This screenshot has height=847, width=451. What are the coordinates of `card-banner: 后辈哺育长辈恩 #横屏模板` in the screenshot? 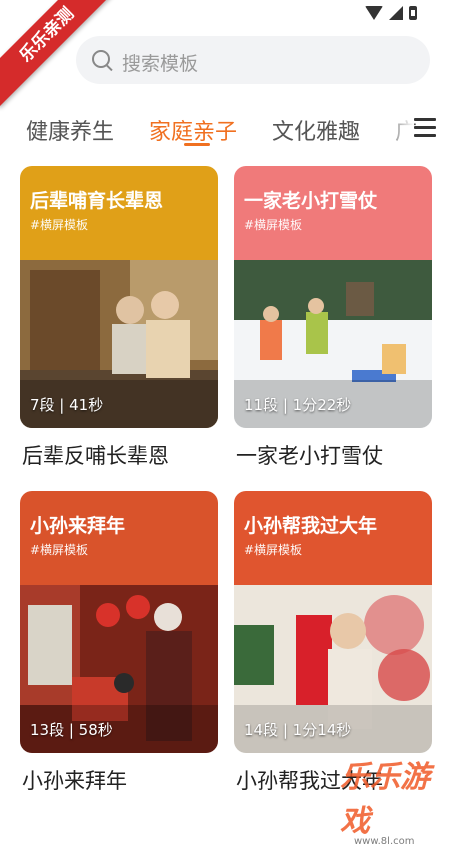 It's located at (119, 213).